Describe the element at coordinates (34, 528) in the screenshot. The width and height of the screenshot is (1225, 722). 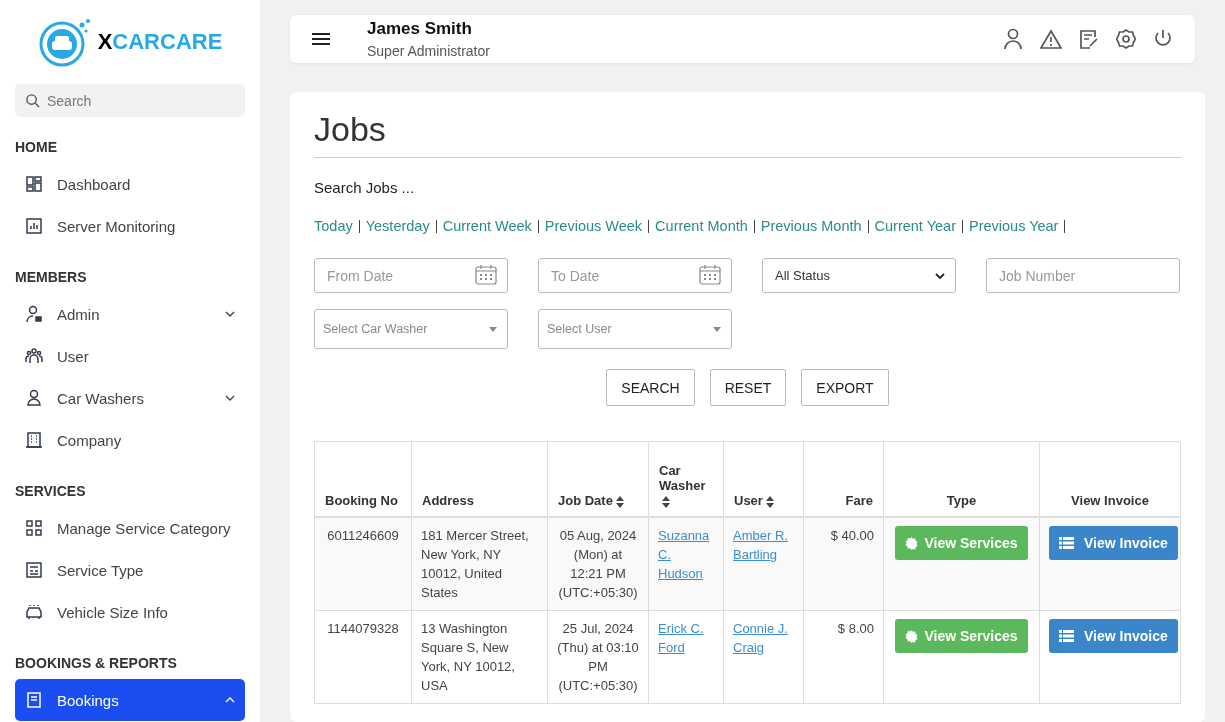
I see `grid-icon` at that location.